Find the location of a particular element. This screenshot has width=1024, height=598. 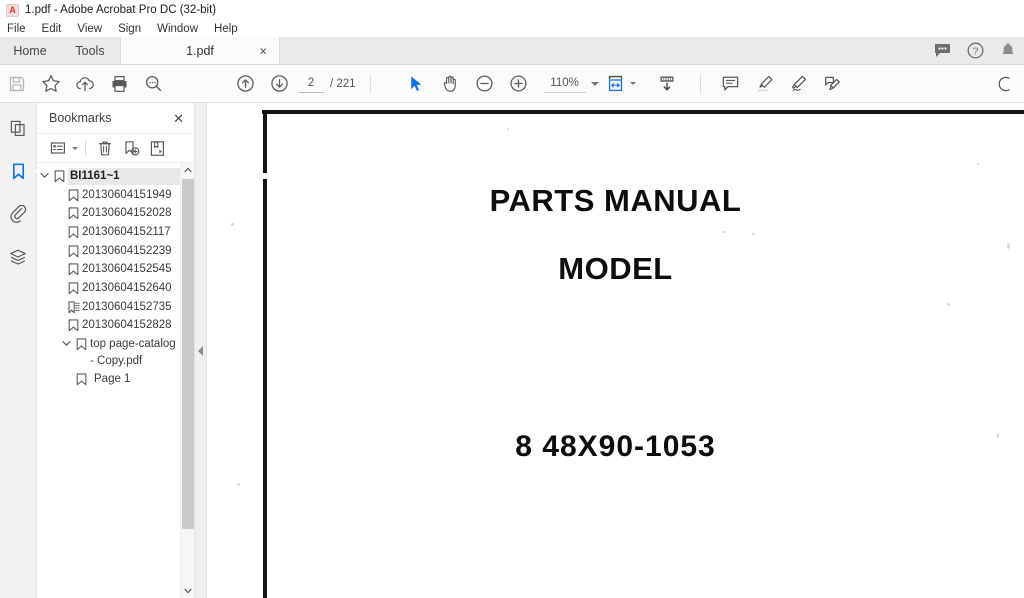

bookmarks-toolbar is located at coordinates (115, 148).